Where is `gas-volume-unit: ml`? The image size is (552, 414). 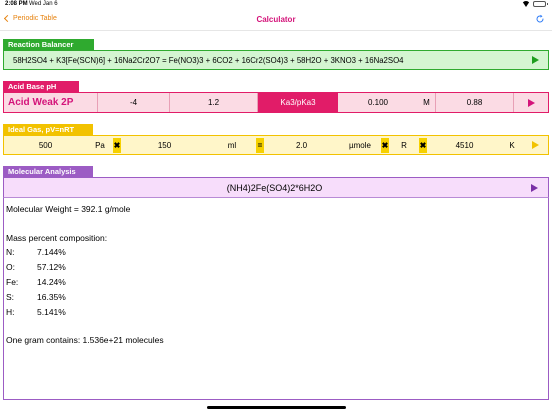
gas-volume-unit: ml is located at coordinates (232, 145).